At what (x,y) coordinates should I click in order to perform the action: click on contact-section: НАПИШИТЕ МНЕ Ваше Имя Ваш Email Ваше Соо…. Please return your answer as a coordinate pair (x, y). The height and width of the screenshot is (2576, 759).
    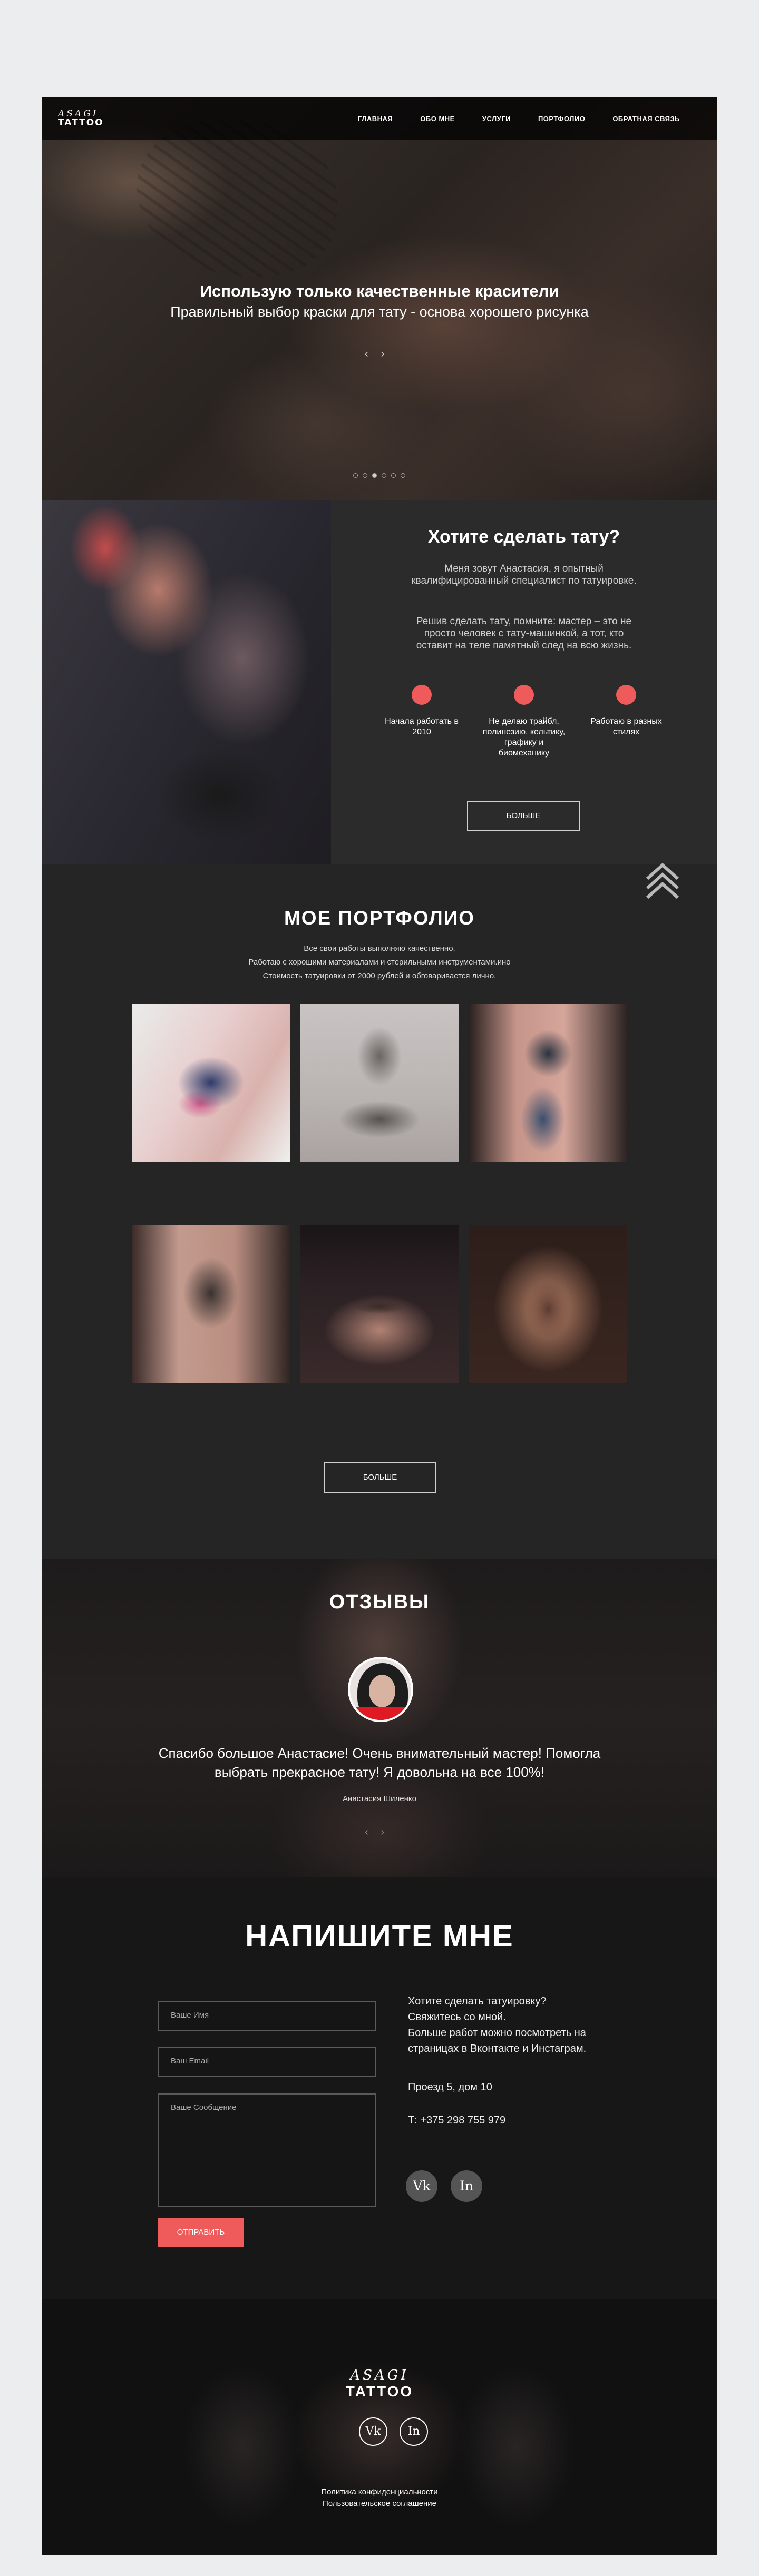
    Looking at the image, I should click on (379, 2088).